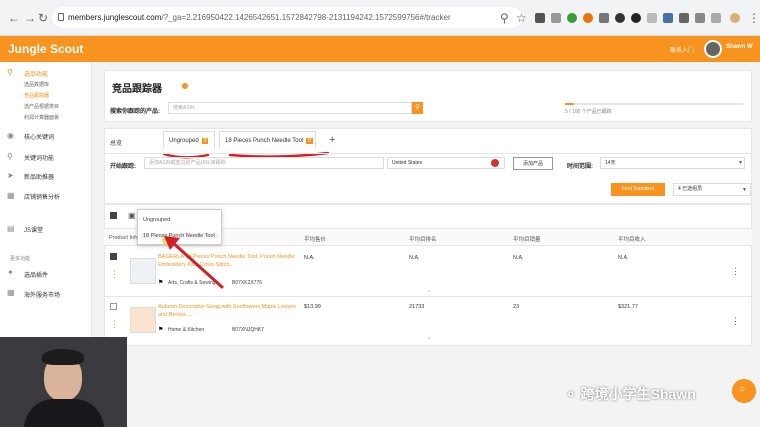 This screenshot has width=760, height=427. I want to click on search-button: ⚲, so click(417, 108).